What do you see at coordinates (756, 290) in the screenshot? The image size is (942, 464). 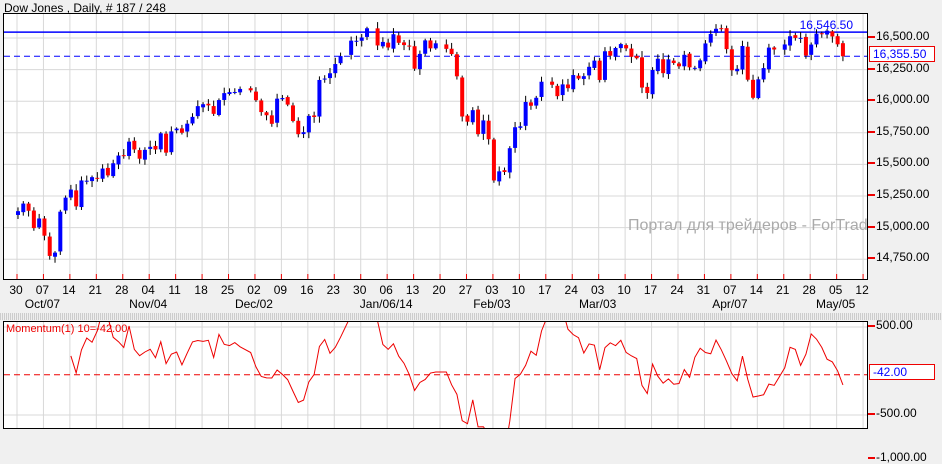 I see `x-tick-label: 14` at bounding box center [756, 290].